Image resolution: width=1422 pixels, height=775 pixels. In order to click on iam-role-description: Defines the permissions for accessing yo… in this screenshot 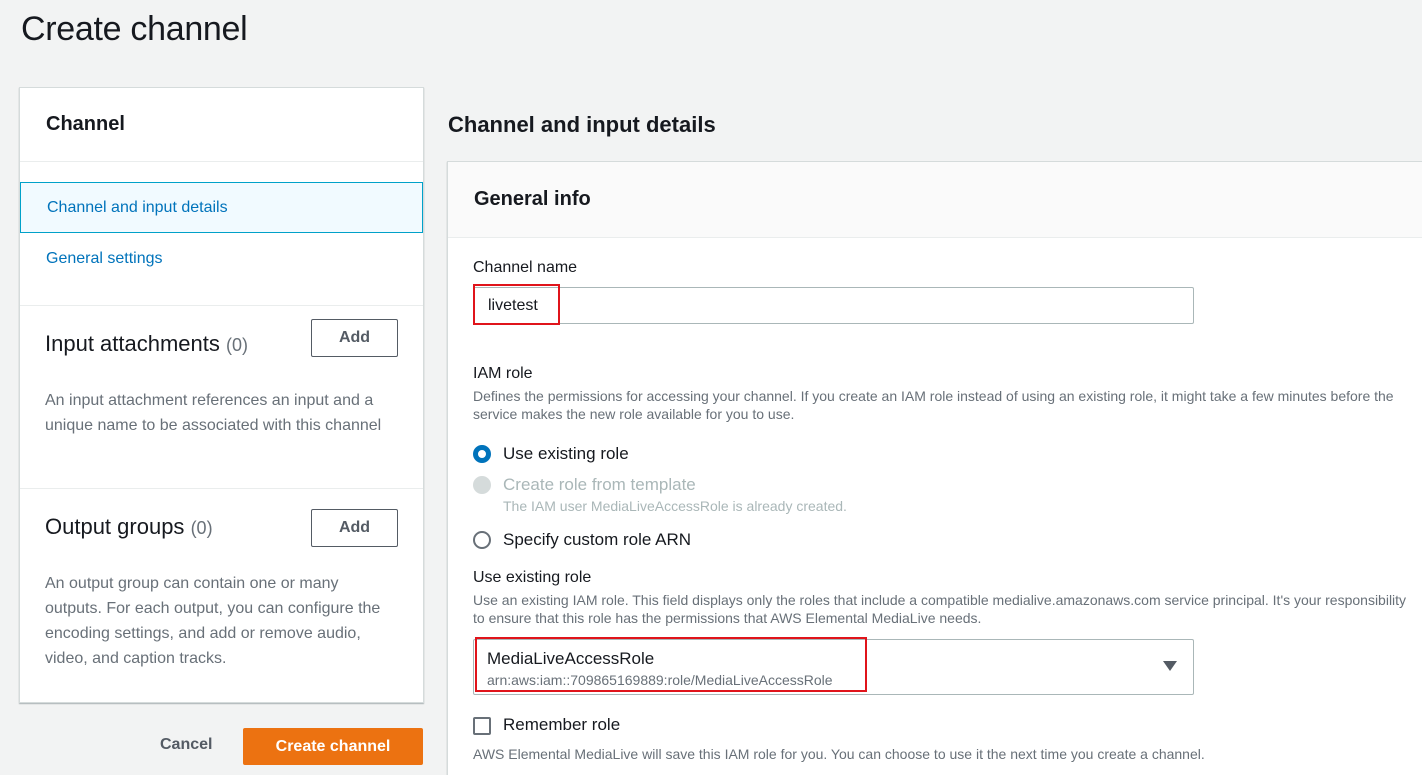, I will do `click(933, 405)`.